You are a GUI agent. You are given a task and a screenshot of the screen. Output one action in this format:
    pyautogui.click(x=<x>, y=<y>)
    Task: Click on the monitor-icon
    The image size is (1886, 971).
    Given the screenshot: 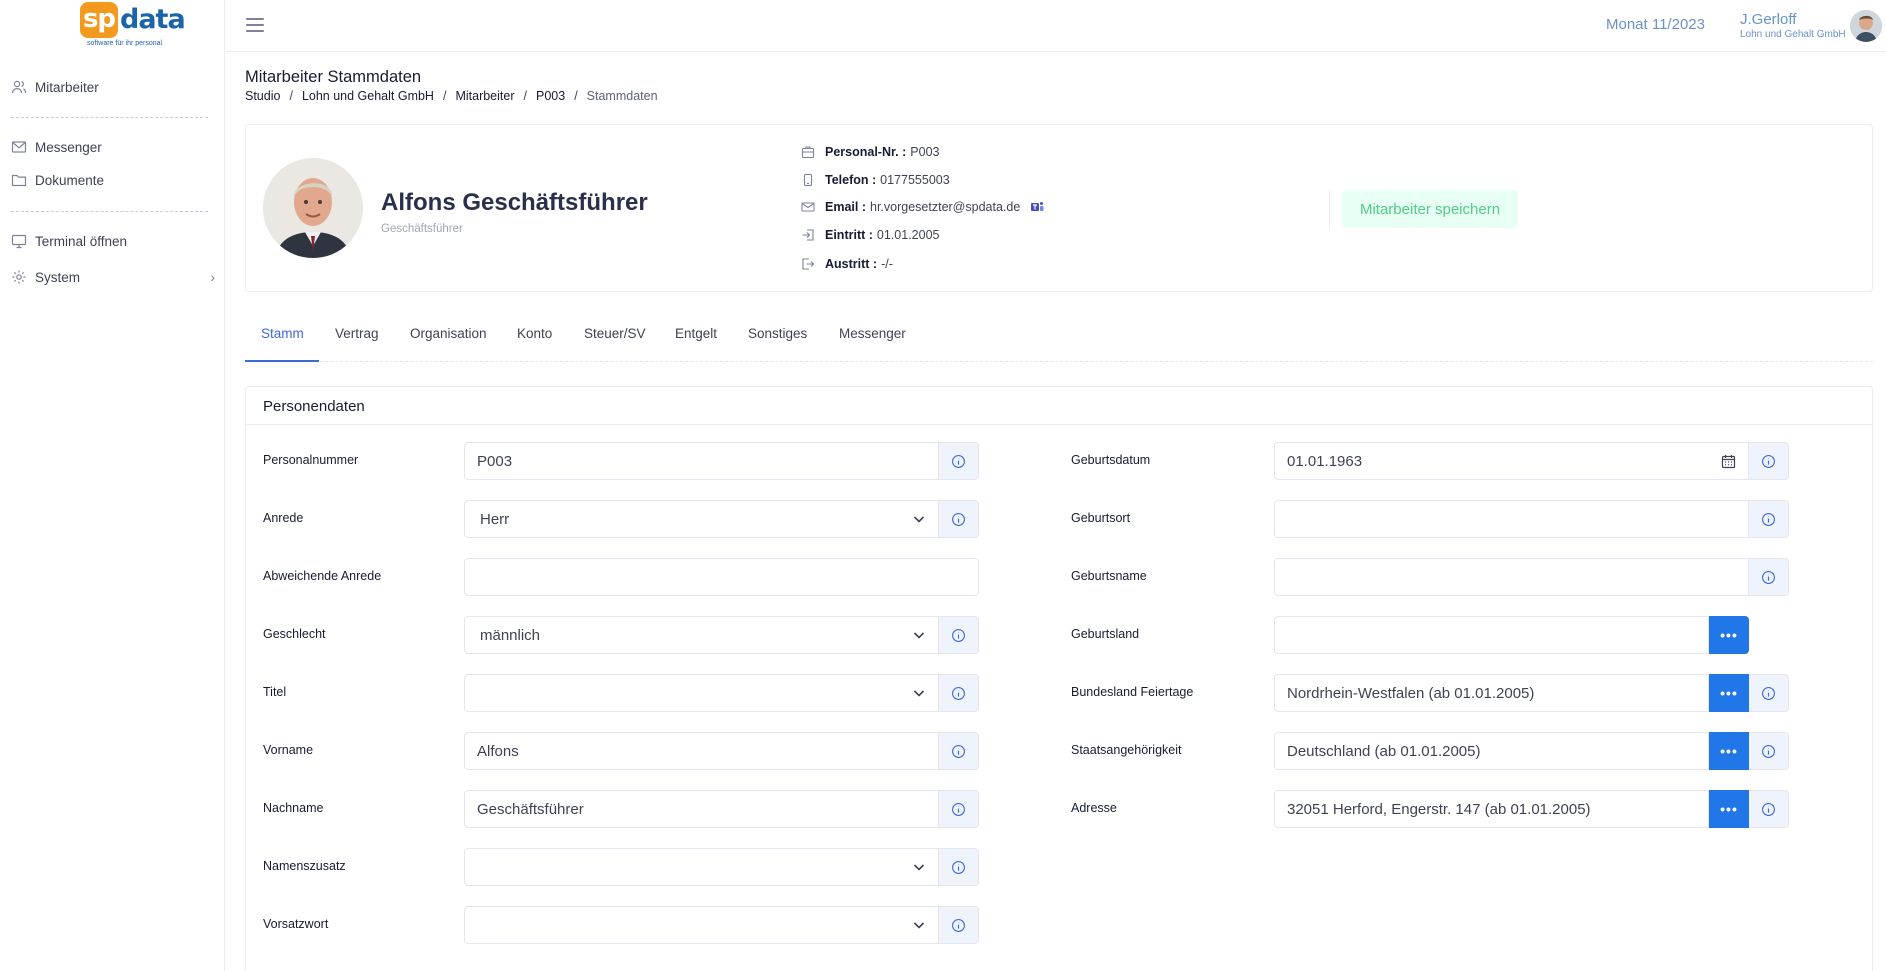 What is the action you would take?
    pyautogui.click(x=19, y=241)
    